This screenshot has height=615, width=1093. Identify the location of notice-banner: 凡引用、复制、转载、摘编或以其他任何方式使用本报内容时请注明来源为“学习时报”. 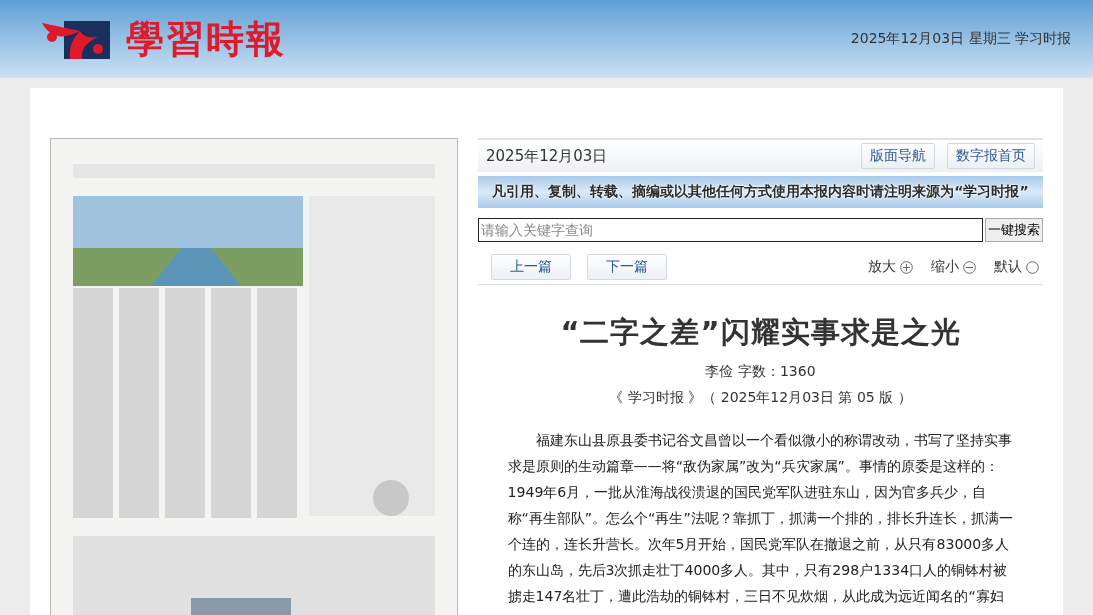
(760, 192).